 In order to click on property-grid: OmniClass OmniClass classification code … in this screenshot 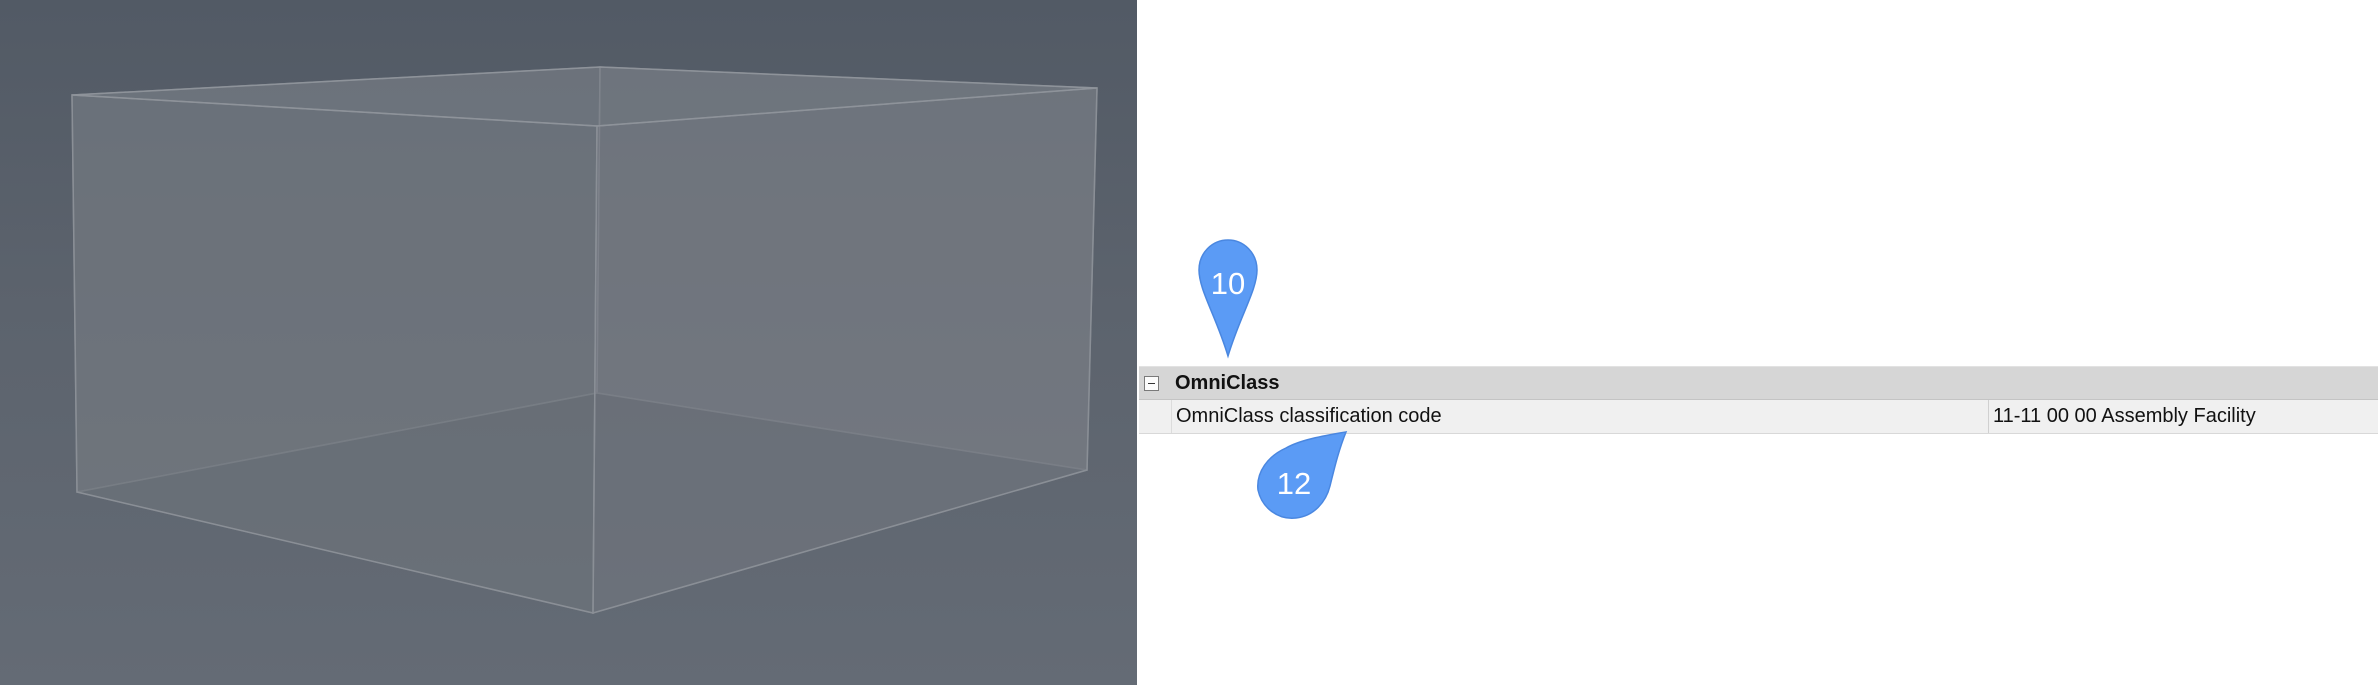, I will do `click(1758, 400)`.